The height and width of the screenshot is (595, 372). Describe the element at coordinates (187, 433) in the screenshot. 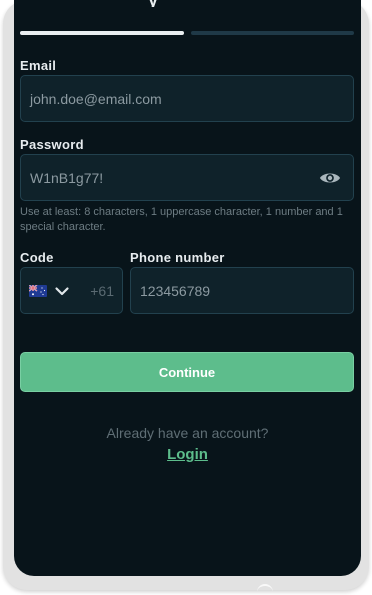

I see `already-have-account-text: Already have an account?` at that location.